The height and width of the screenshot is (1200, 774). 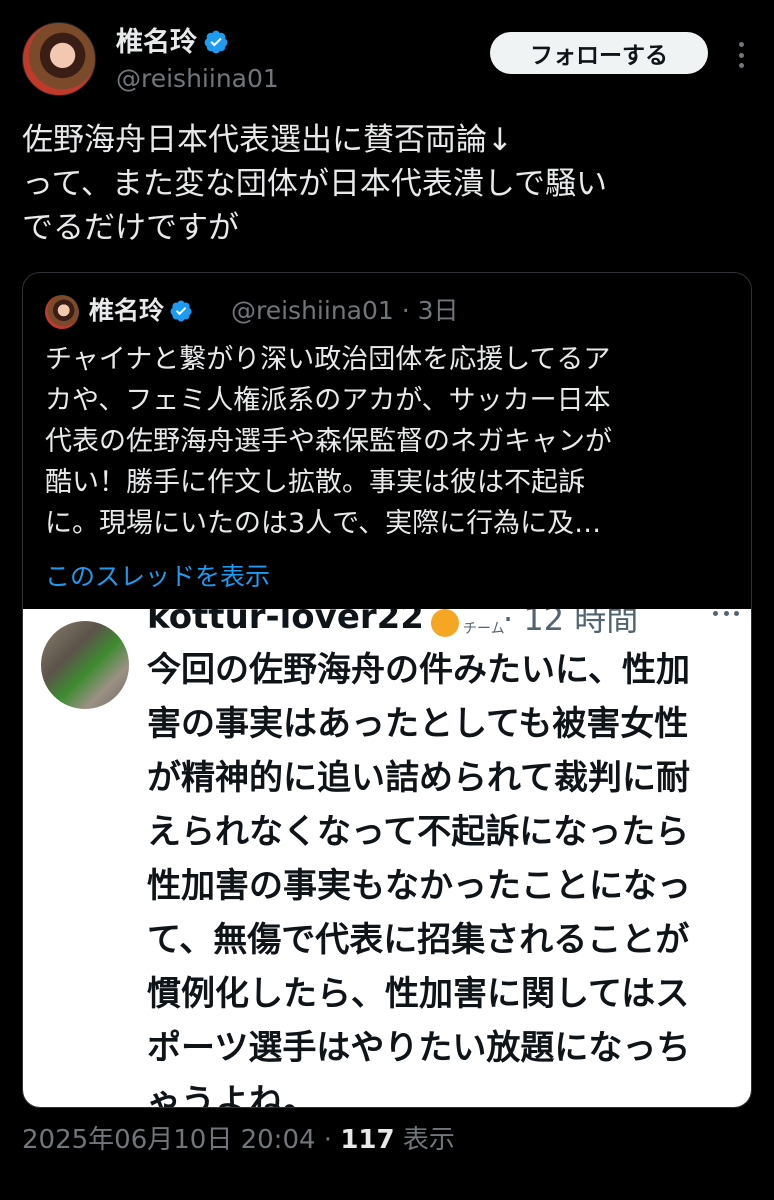 I want to click on embedded-line: ポーツ選手はやりたい放題になっち, so click(x=419, y=1048).